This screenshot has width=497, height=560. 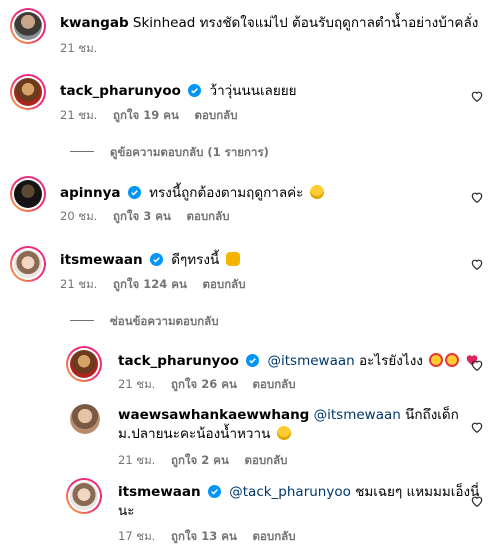 What do you see at coordinates (194, 434) in the screenshot?
I see `reply-body-line2: ม.ปลายนะคะน้องน้ำหวาน` at bounding box center [194, 434].